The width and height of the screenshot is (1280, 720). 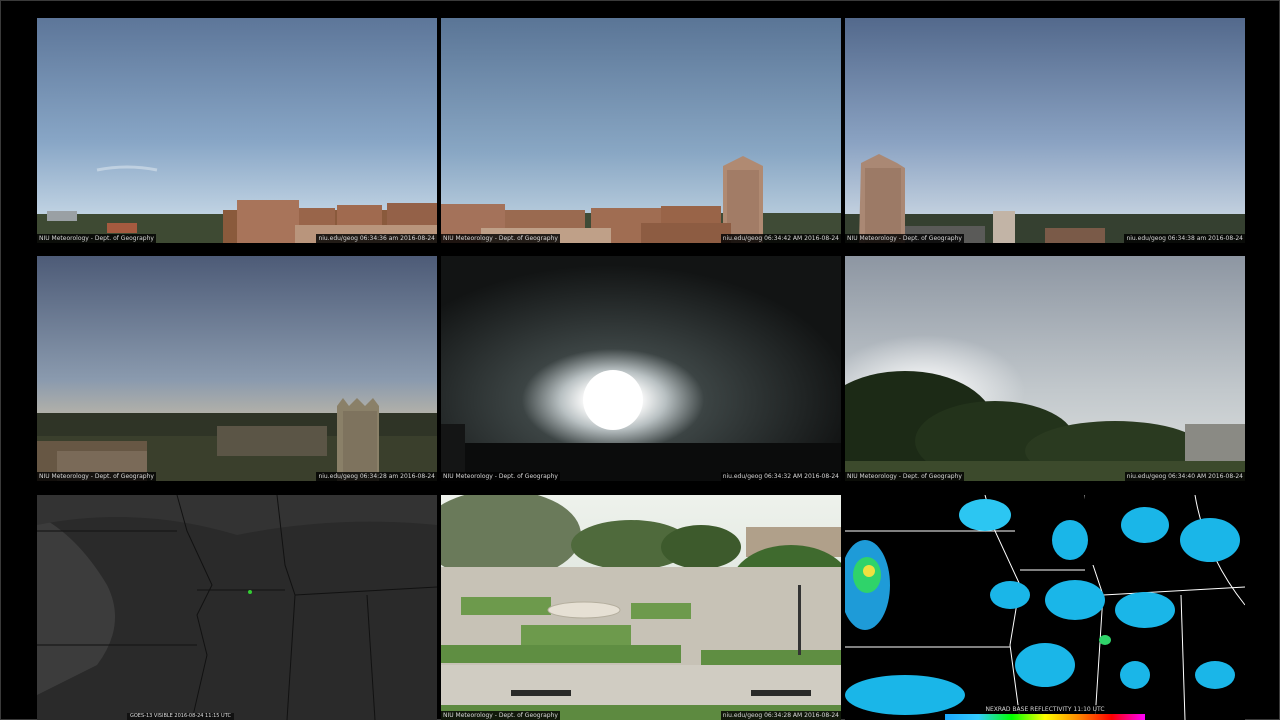 What do you see at coordinates (500, 238) in the screenshot?
I see `camera-2-caption-left: NIU Meteorology - Dept. of Geography` at bounding box center [500, 238].